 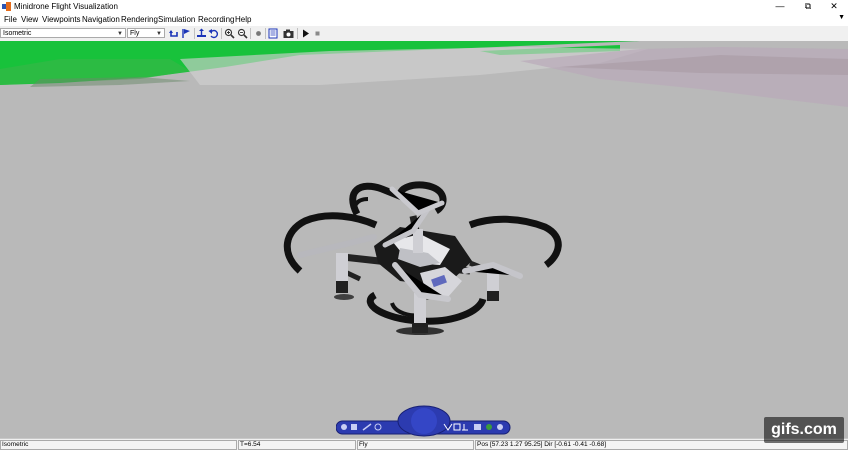 I want to click on app-icon, so click(x=6, y=6).